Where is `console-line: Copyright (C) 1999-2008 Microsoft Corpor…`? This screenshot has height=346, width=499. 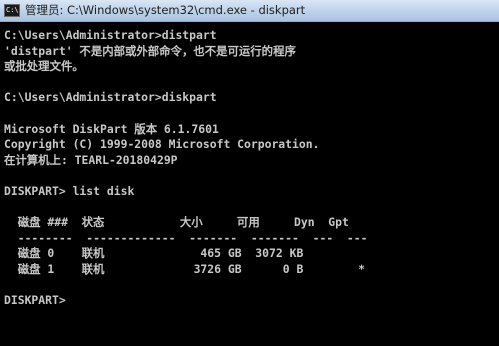 console-line: Copyright (C) 1999-2008 Microsoft Corpor… is located at coordinates (162, 144).